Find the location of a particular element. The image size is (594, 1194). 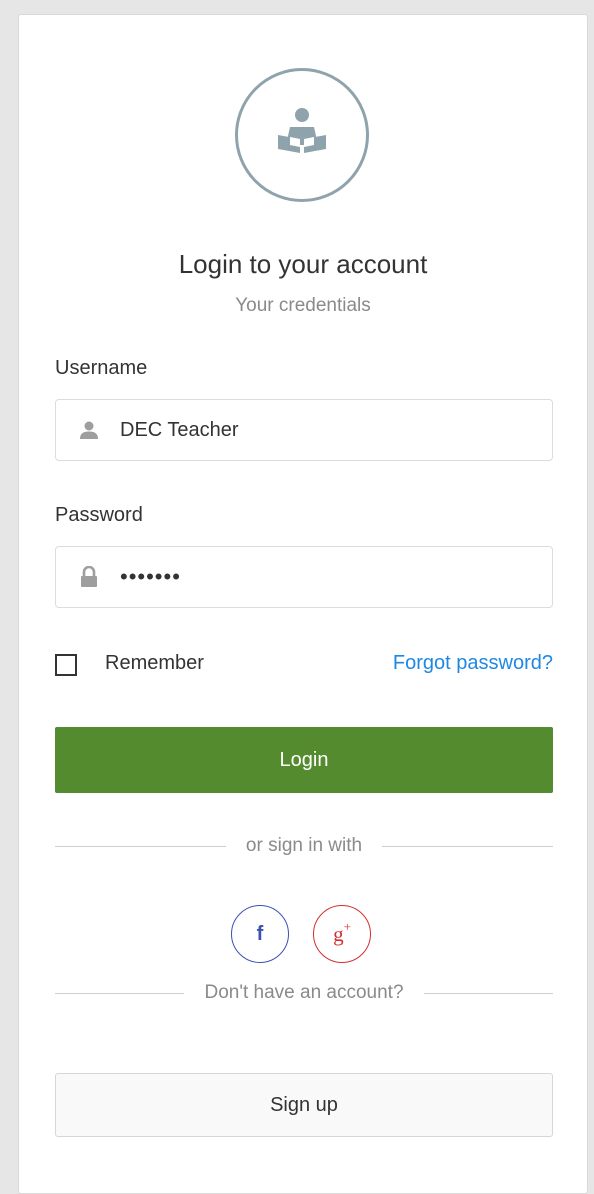

teacher-reading-icon is located at coordinates (302, 135).